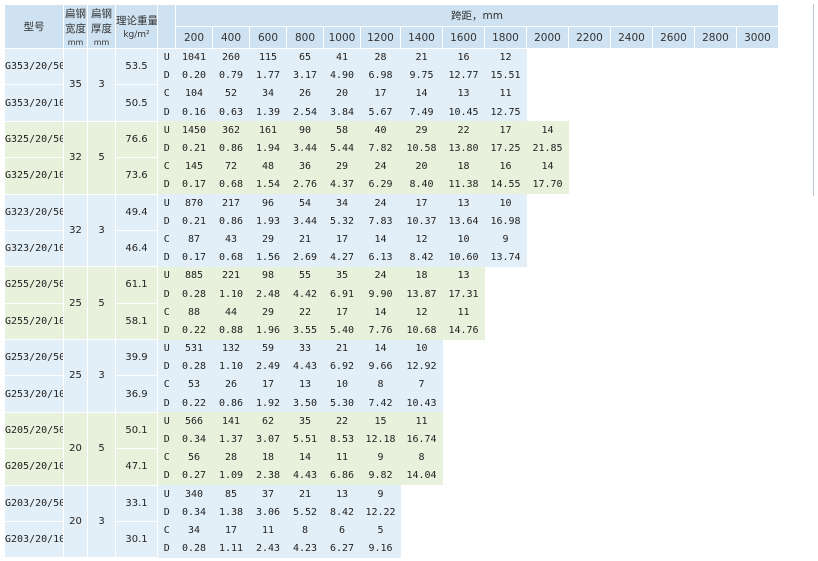 This screenshot has height=561, width=818. Describe the element at coordinates (101, 448) in the screenshot. I see `flat-thickness-cell: 5` at that location.